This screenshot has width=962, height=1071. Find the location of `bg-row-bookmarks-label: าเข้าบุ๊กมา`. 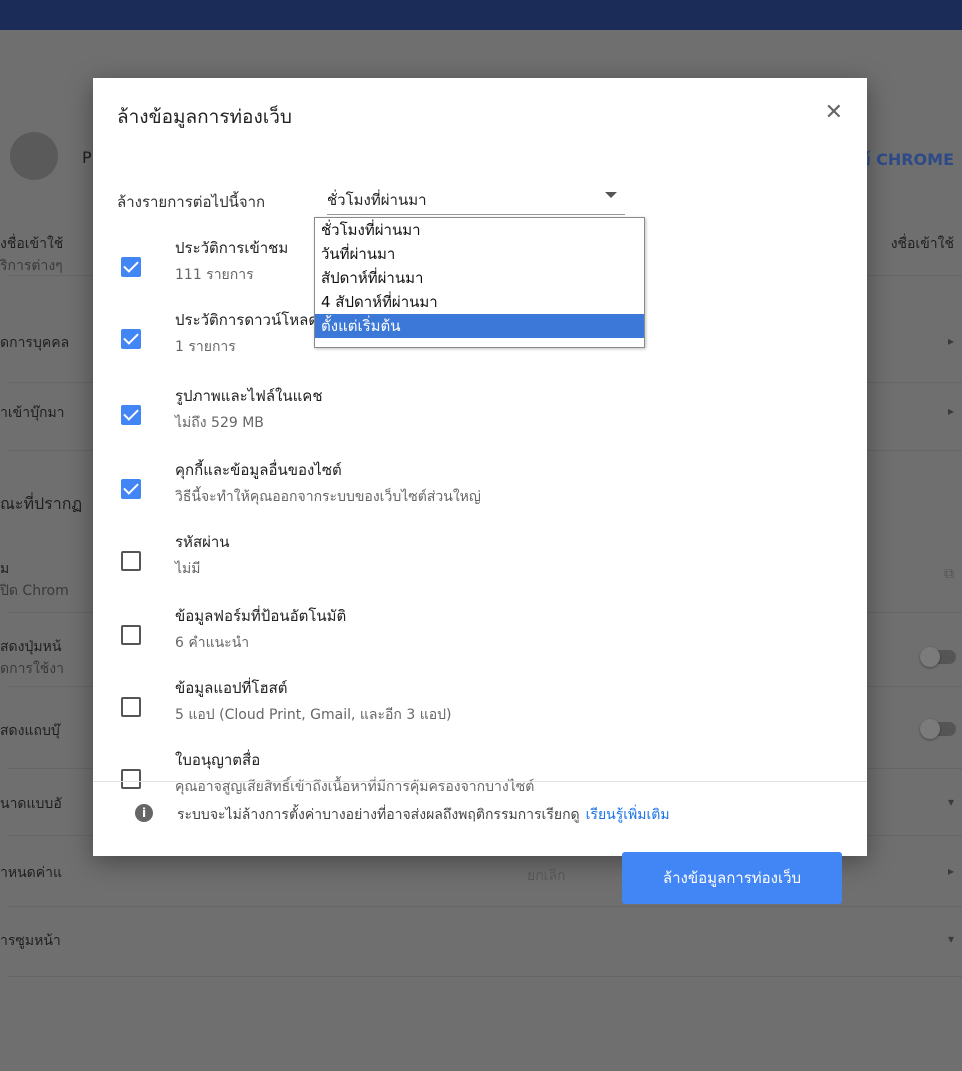

bg-row-bookmarks-label: าเข้าบุ๊กมา is located at coordinates (32, 413).